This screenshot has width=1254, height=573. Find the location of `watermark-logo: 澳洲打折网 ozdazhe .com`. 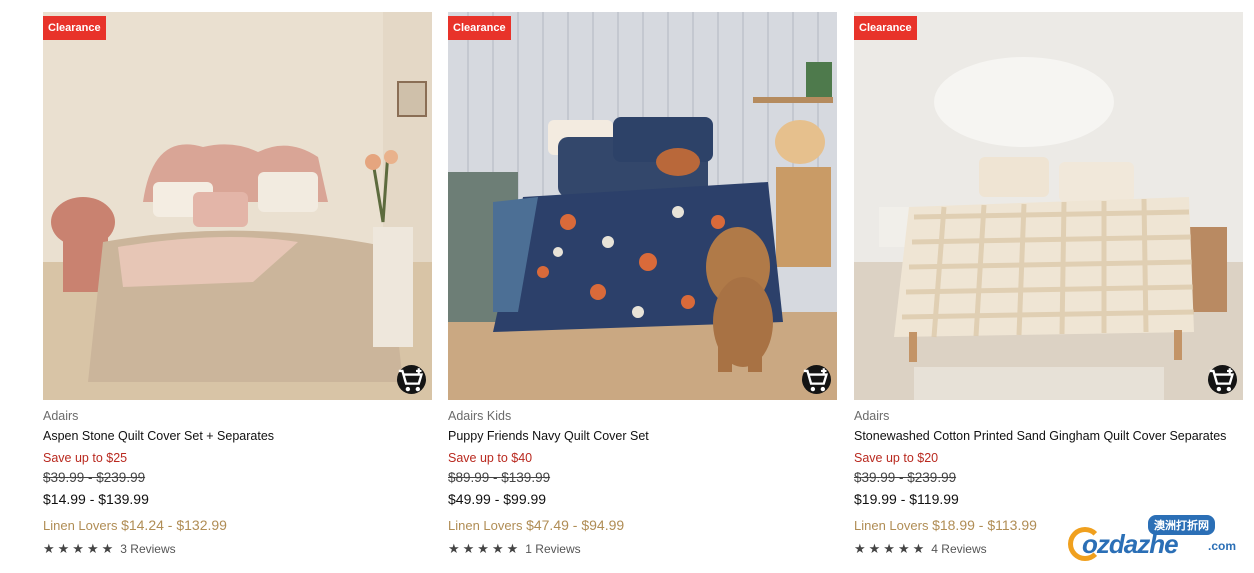

watermark-logo: 澳洲打折网 ozdazhe .com is located at coordinates (1153, 540).